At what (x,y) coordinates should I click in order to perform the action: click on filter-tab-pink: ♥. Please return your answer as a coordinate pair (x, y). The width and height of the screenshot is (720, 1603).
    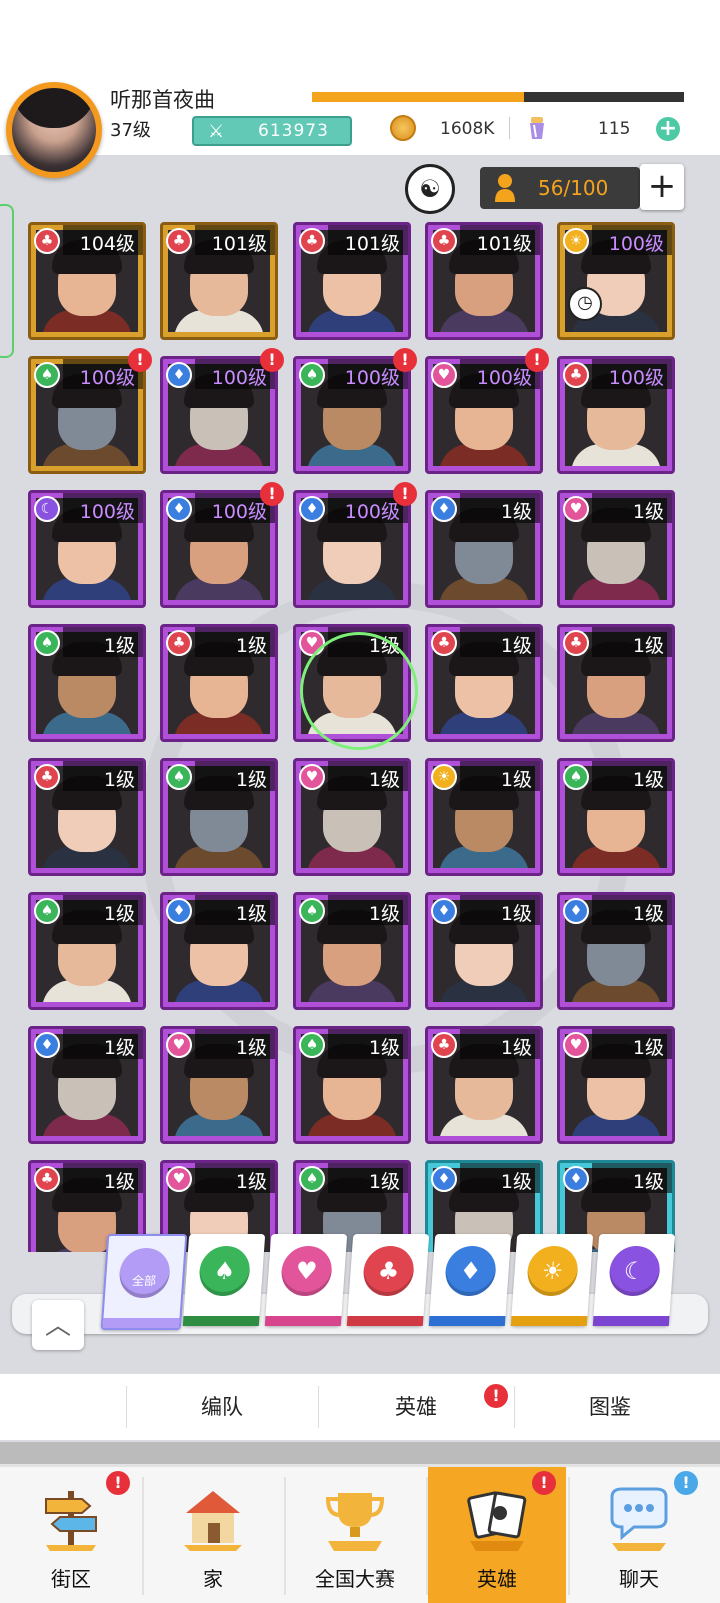
    Looking at the image, I should click on (306, 1280).